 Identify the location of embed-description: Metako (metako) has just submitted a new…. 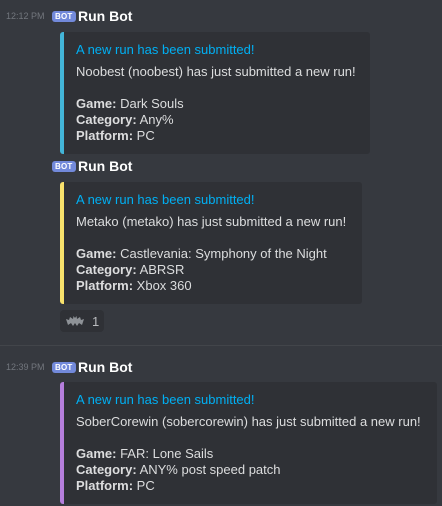
(211, 221).